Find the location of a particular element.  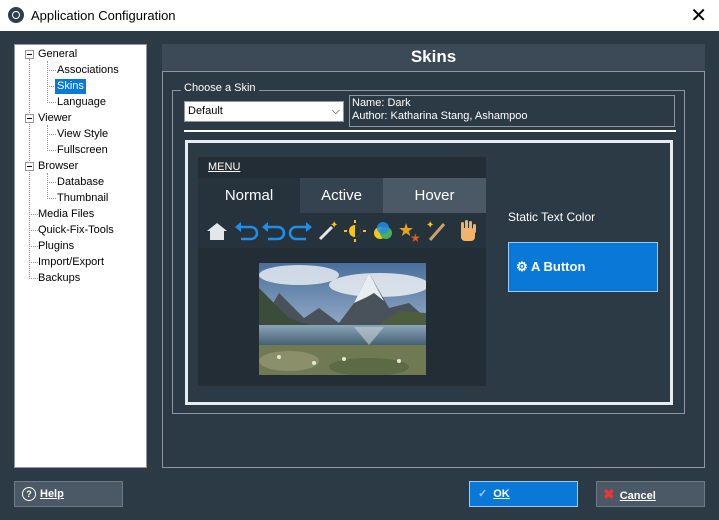

tree-item-plugins: Plugins is located at coordinates (56, 246).